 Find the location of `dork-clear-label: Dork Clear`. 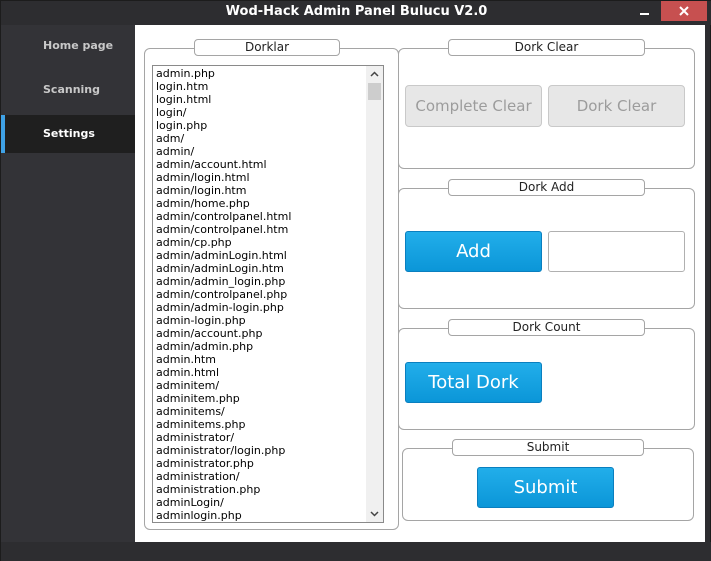

dork-clear-label: Dork Clear is located at coordinates (546, 47).